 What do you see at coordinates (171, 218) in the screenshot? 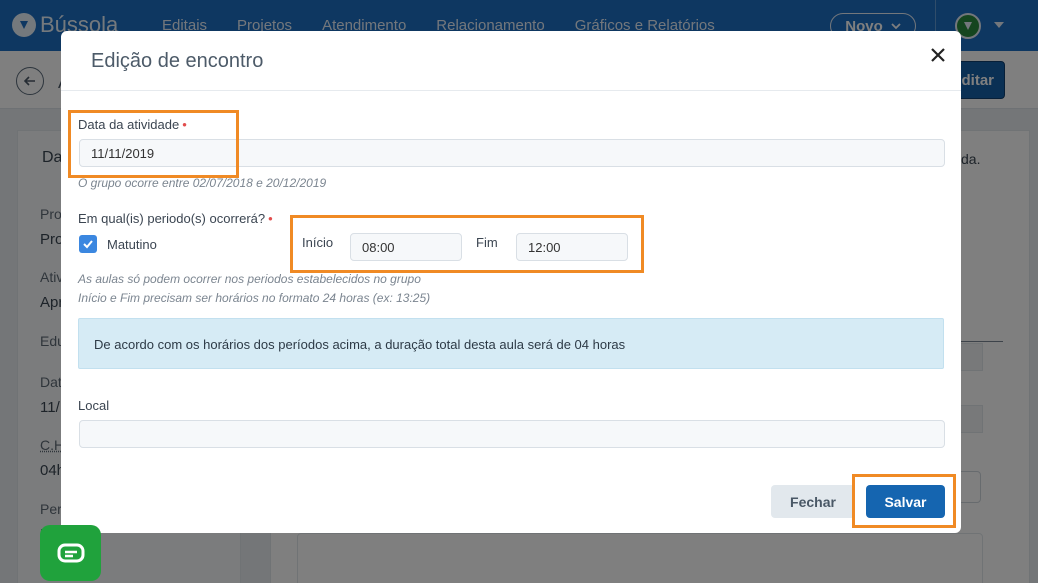
I see `period-label-text: Em qual(is) periodo(s) ocorrerá?` at bounding box center [171, 218].